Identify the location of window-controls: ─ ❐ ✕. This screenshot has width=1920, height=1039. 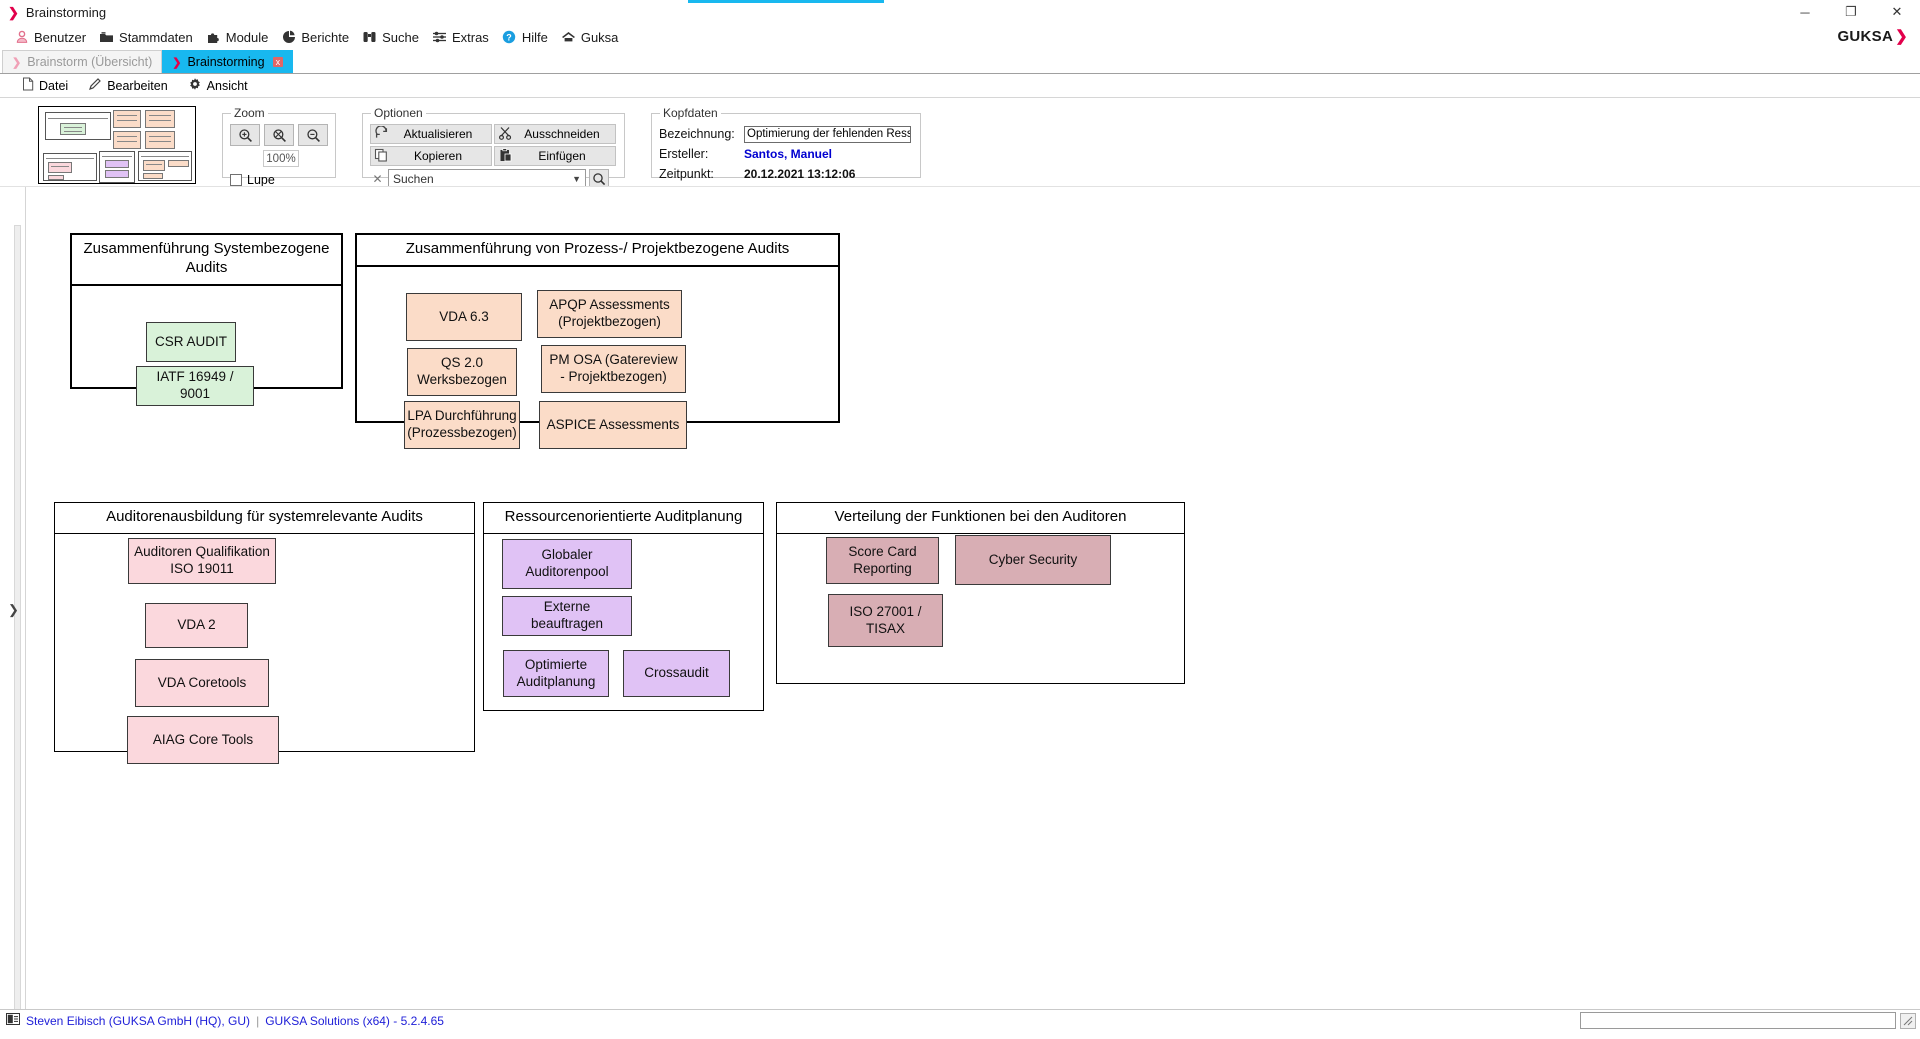
(1851, 12).